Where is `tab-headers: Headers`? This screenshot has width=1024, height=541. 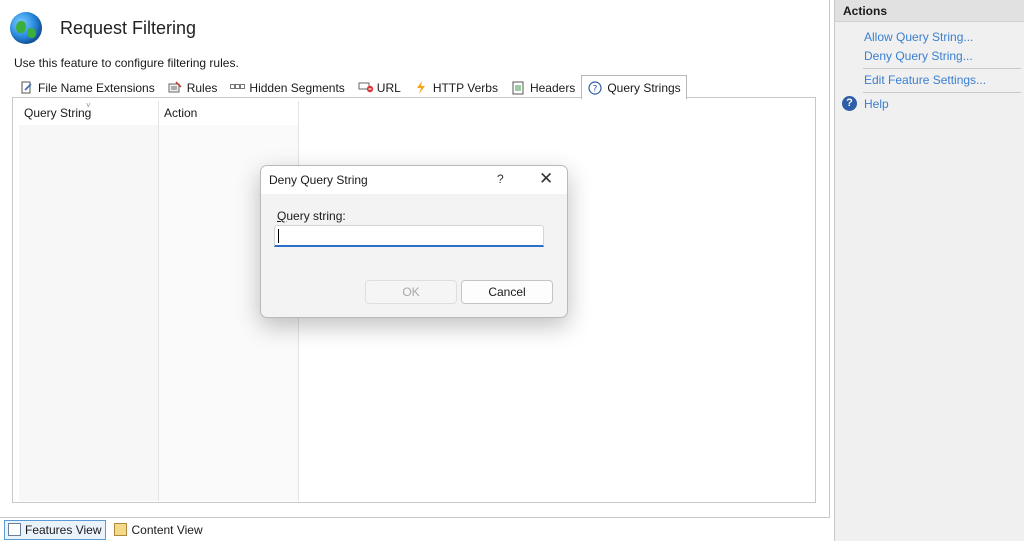 tab-headers: Headers is located at coordinates (542, 87).